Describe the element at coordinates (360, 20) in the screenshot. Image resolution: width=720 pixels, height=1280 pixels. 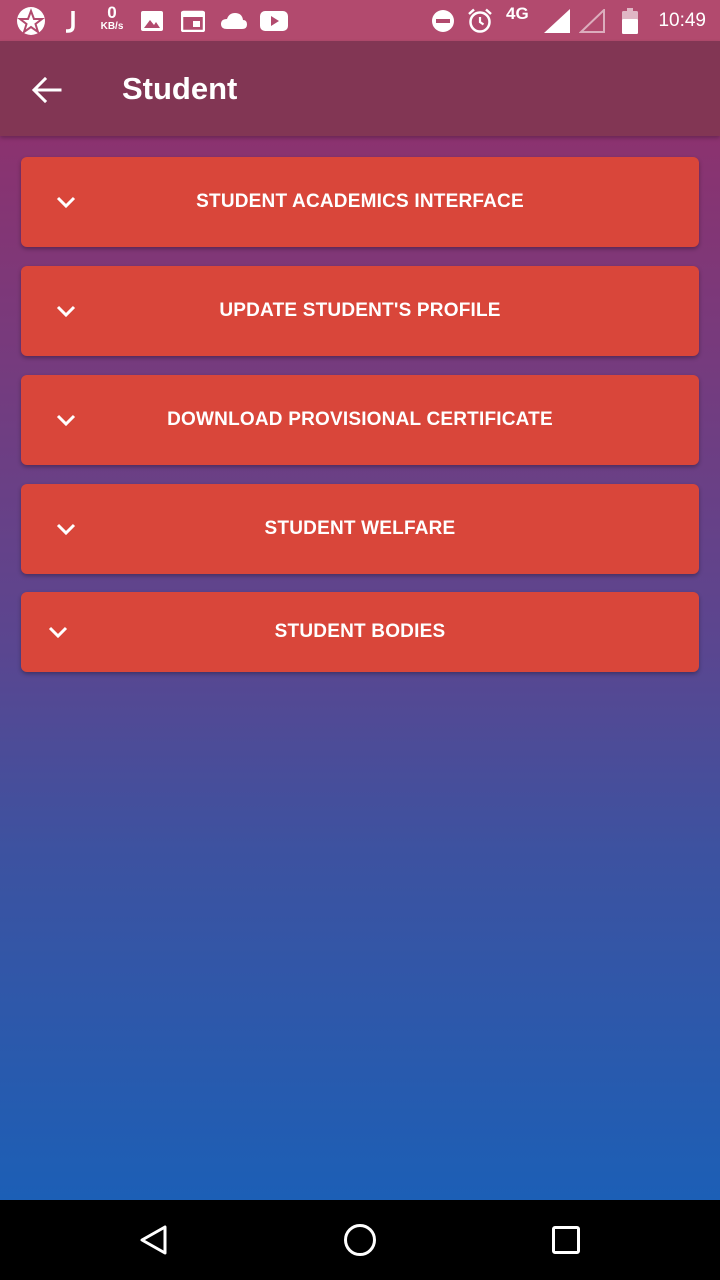
I see `status-bar: 0 KB/s 4G 10:49` at that location.